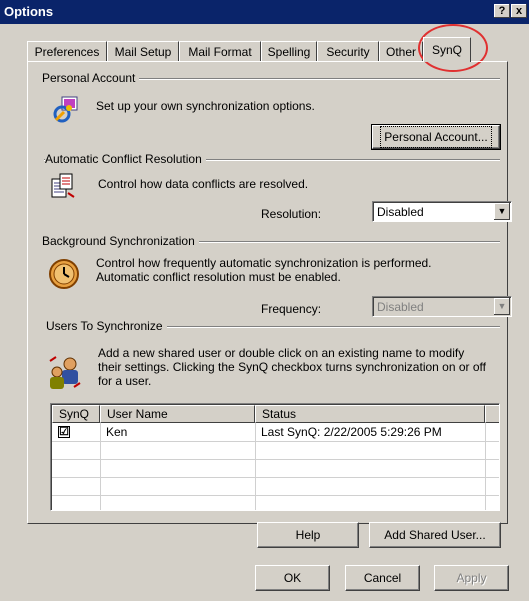 The width and height of the screenshot is (529, 601). What do you see at coordinates (292, 578) in the screenshot?
I see `ok-button: OK` at bounding box center [292, 578].